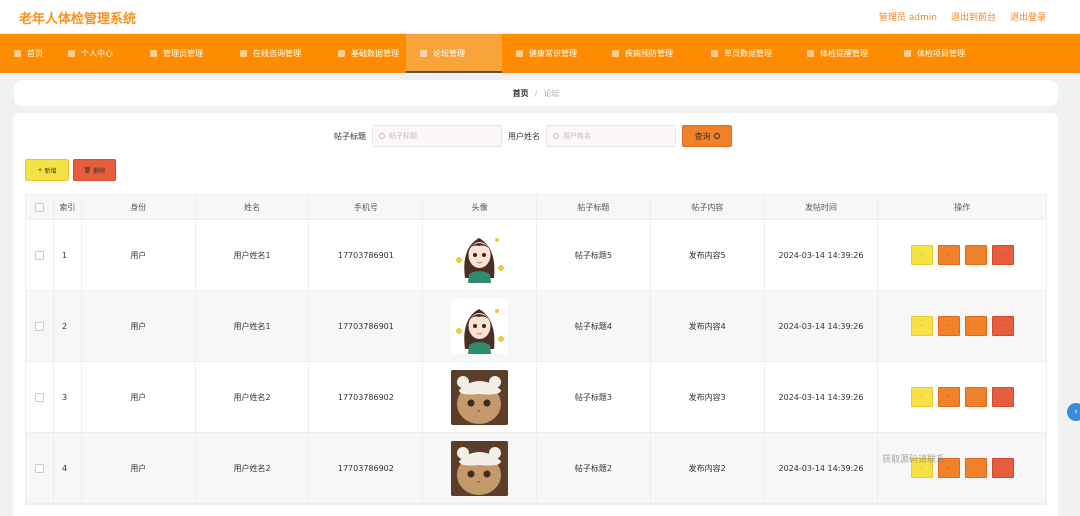  I want to click on nav-item-label: 疾病预防管理, so click(649, 53).